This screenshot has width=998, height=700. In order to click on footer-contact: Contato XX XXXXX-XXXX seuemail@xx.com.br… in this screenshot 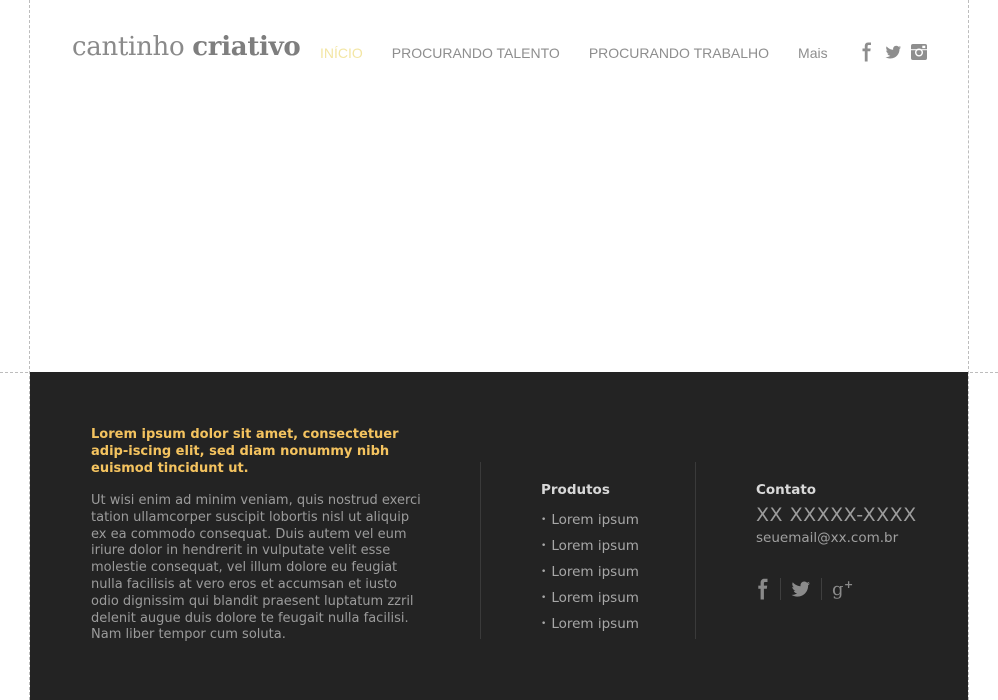, I will do `click(836, 541)`.